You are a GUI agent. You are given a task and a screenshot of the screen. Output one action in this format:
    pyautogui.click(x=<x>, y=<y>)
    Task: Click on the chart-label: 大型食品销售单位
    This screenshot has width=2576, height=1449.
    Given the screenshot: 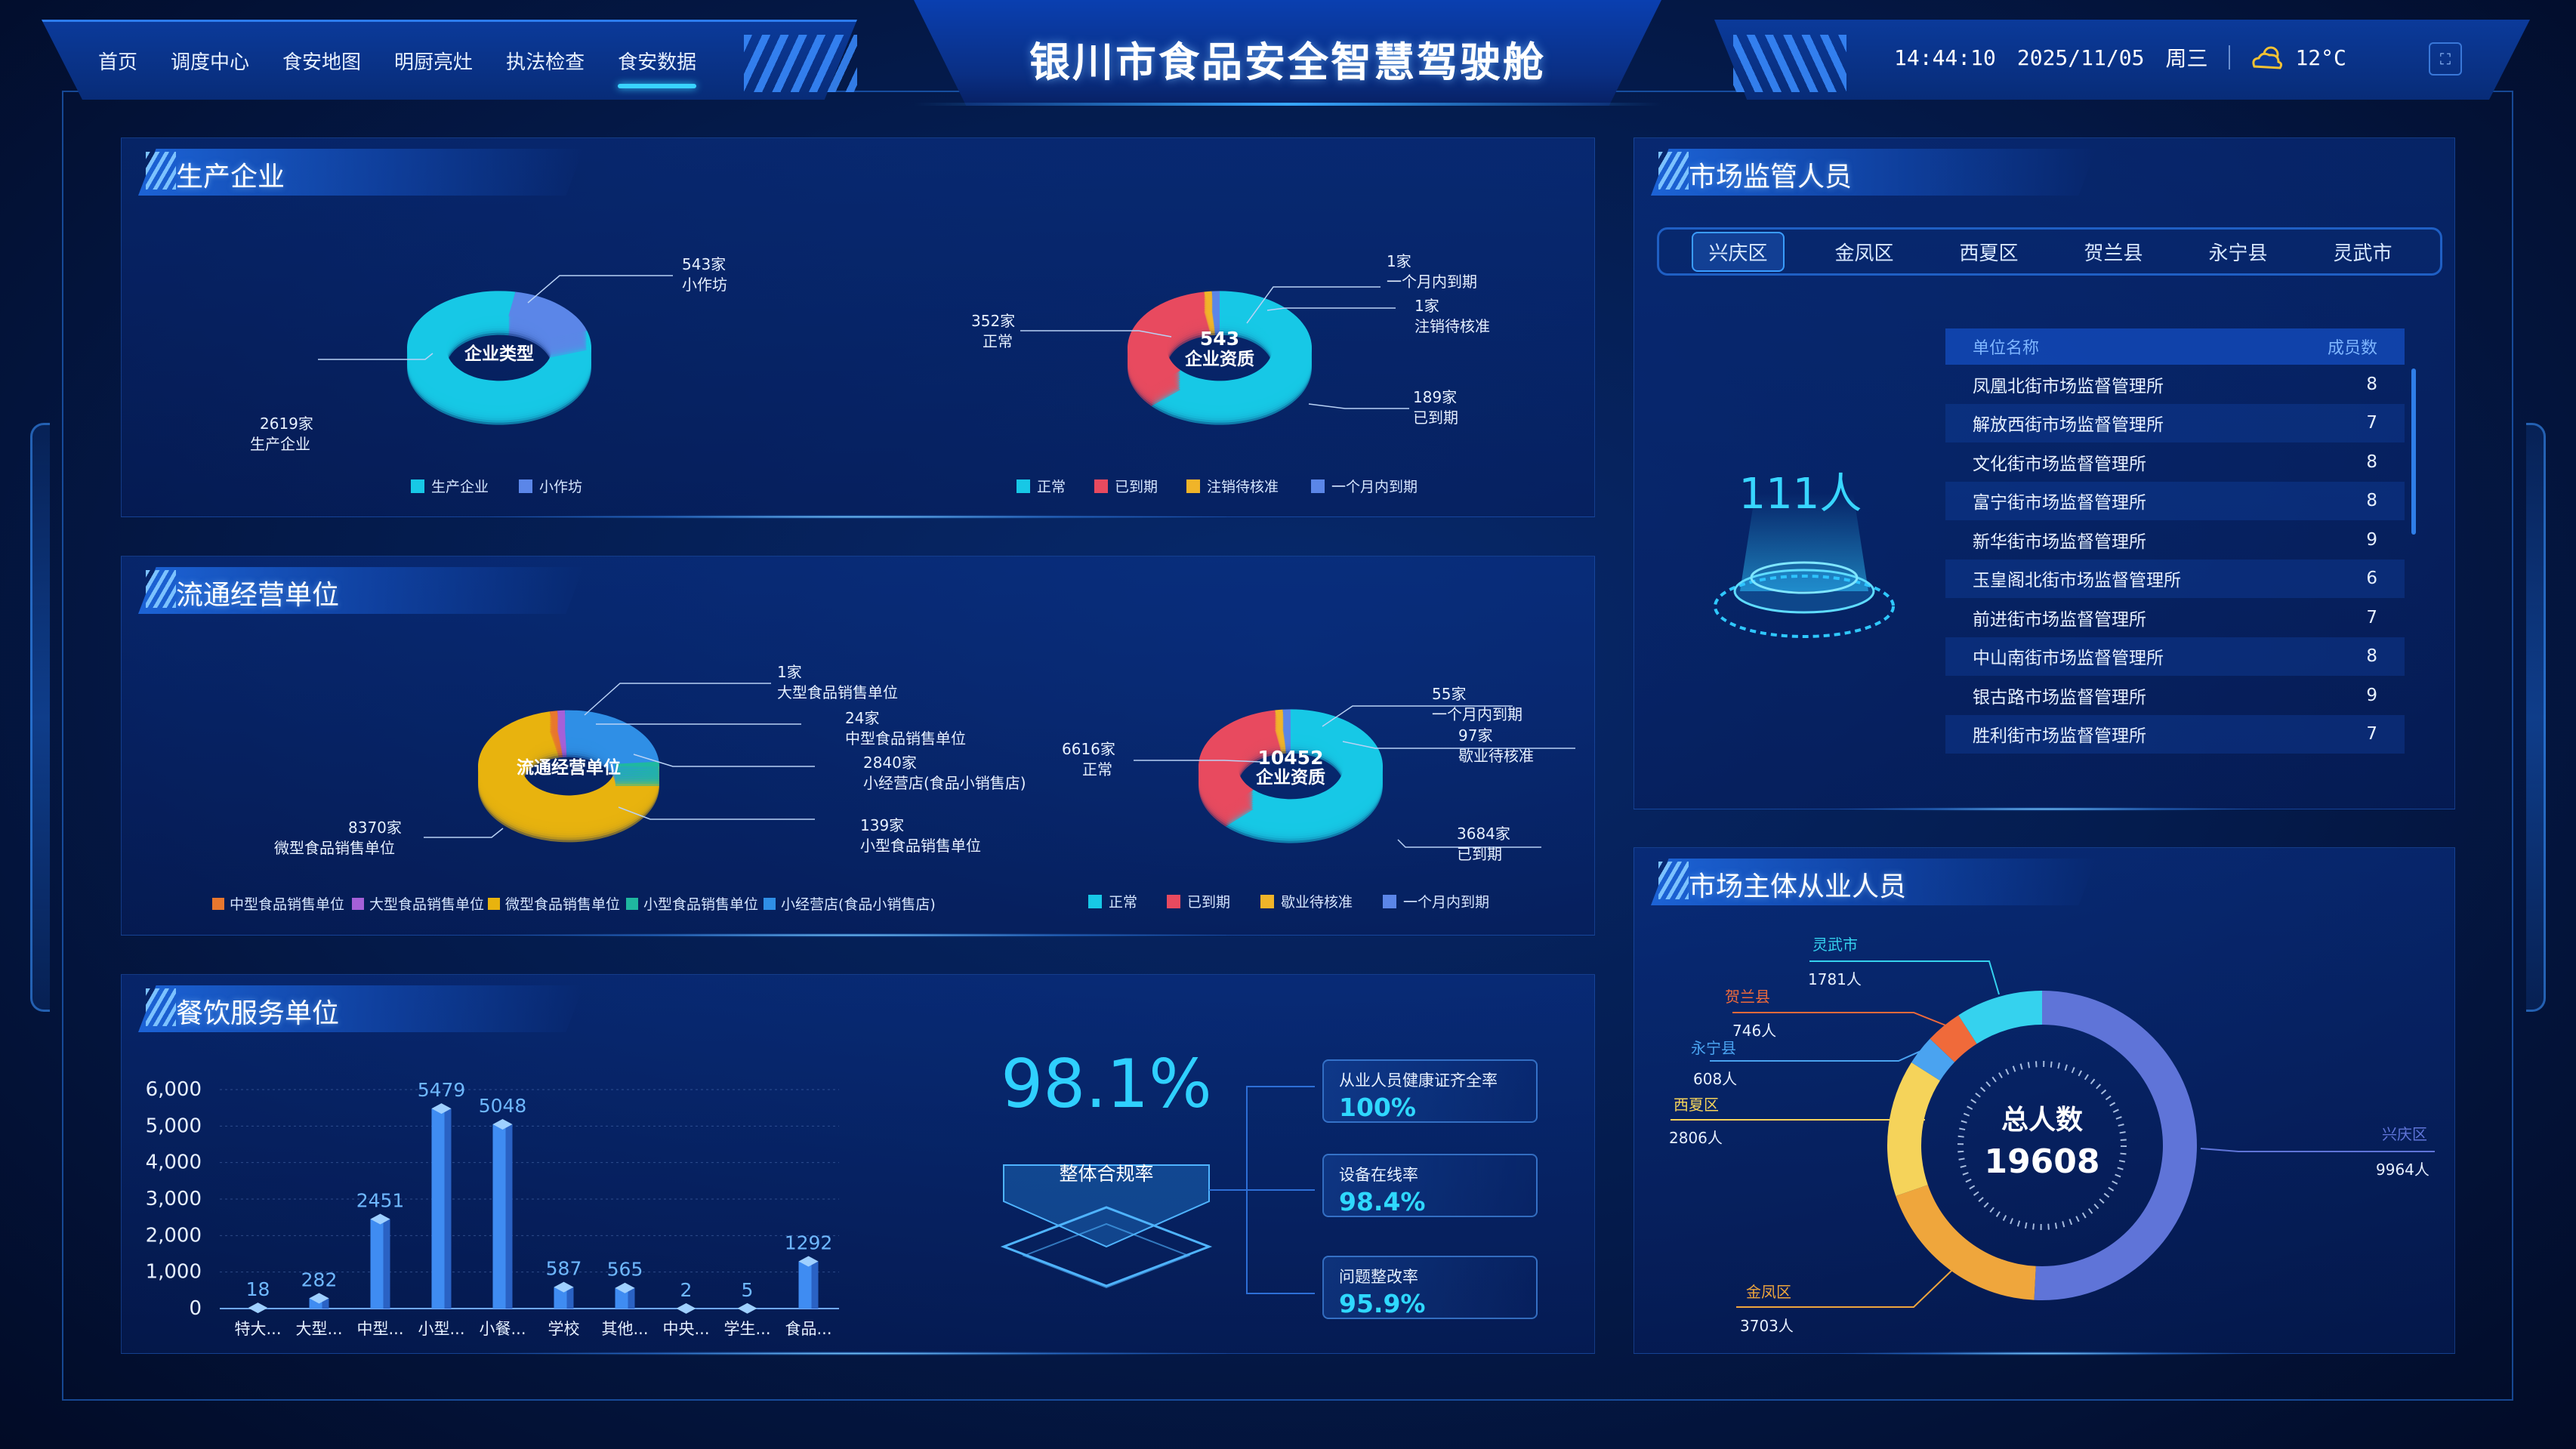 What is the action you would take?
    pyautogui.click(x=837, y=692)
    